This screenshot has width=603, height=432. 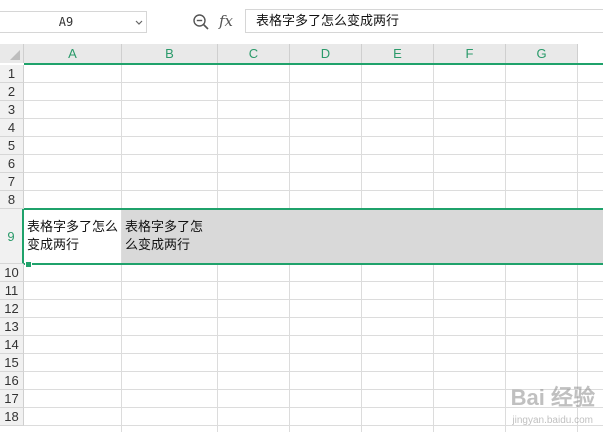 What do you see at coordinates (552, 420) in the screenshot?
I see `watermark-sub: jingyan.baidu.com` at bounding box center [552, 420].